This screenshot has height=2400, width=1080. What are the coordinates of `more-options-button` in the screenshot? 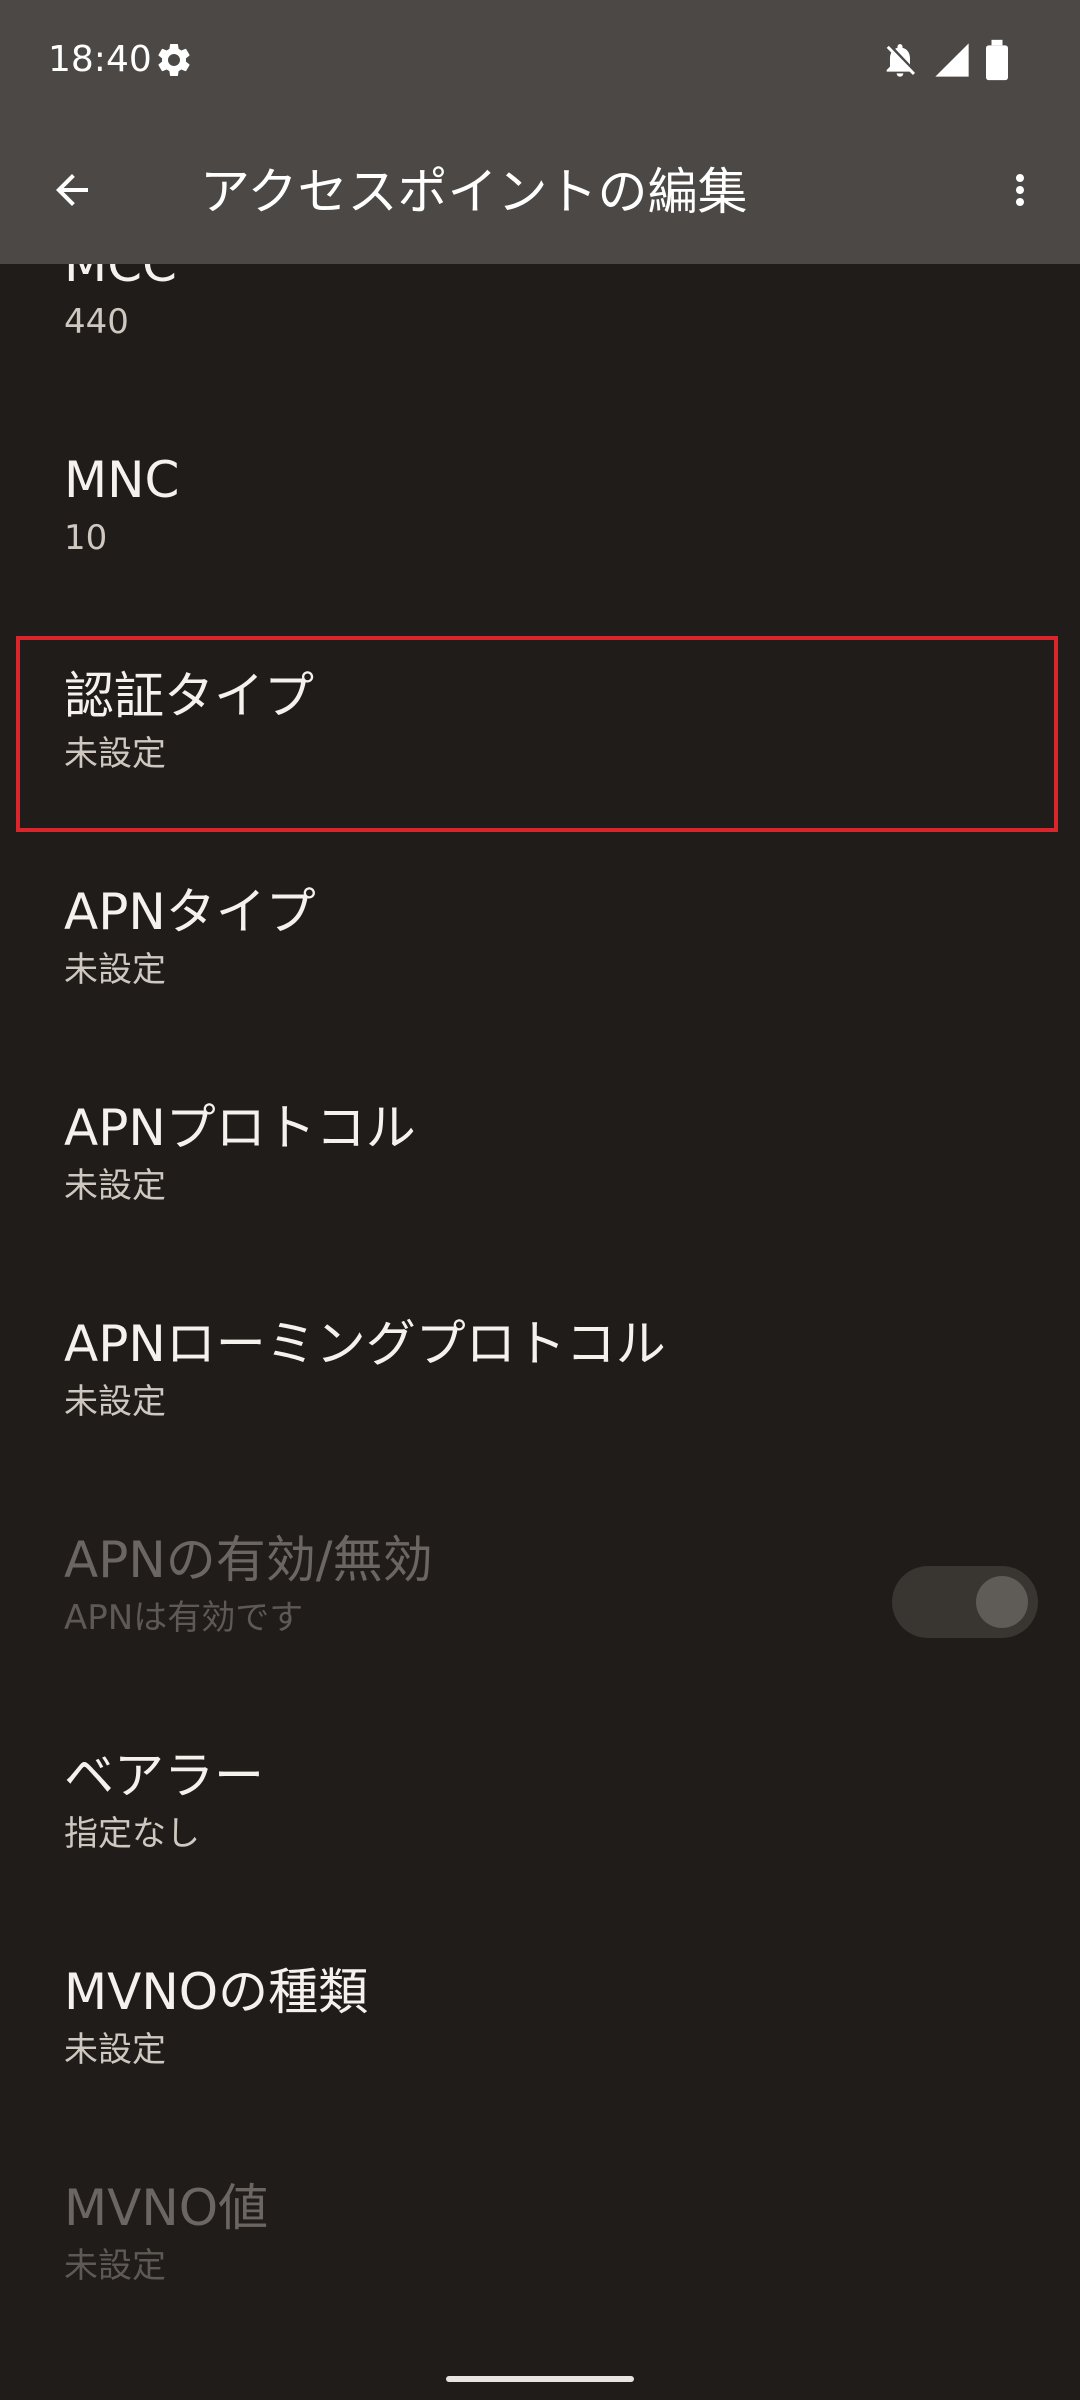 It's located at (1020, 192).